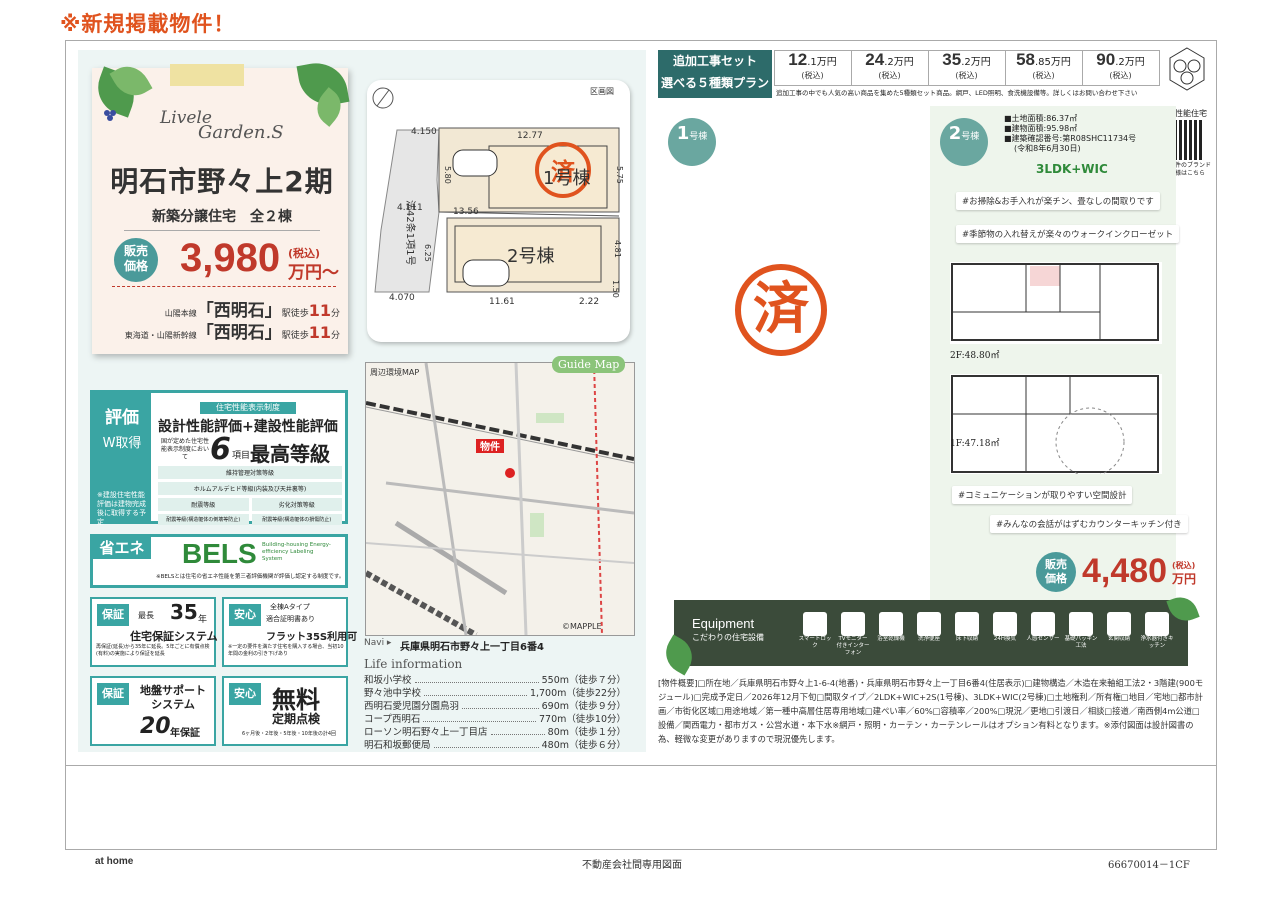  Describe the element at coordinates (500, 499) in the screenshot. I see `area-map: 物件 周辺環境MAP ©MAPPLE` at that location.